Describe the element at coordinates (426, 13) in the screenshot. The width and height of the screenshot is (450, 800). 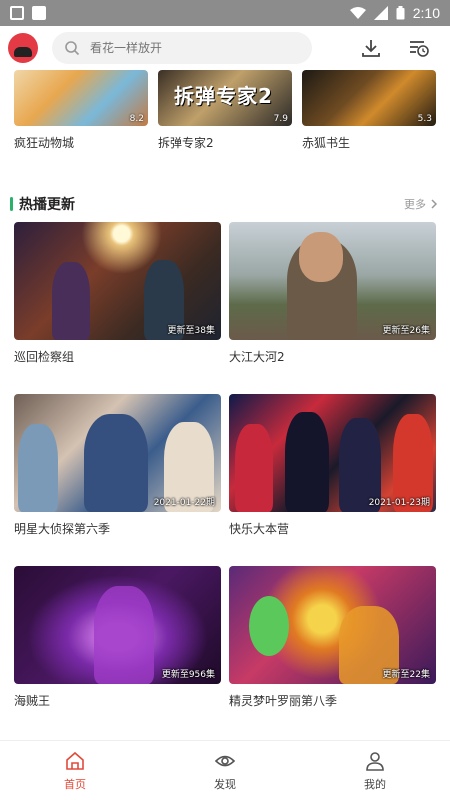
I see `status-time: 2:10` at that location.